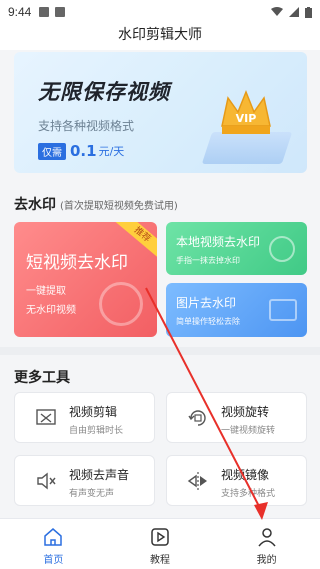 The image size is (320, 569). I want to click on user-icon, so click(267, 537).